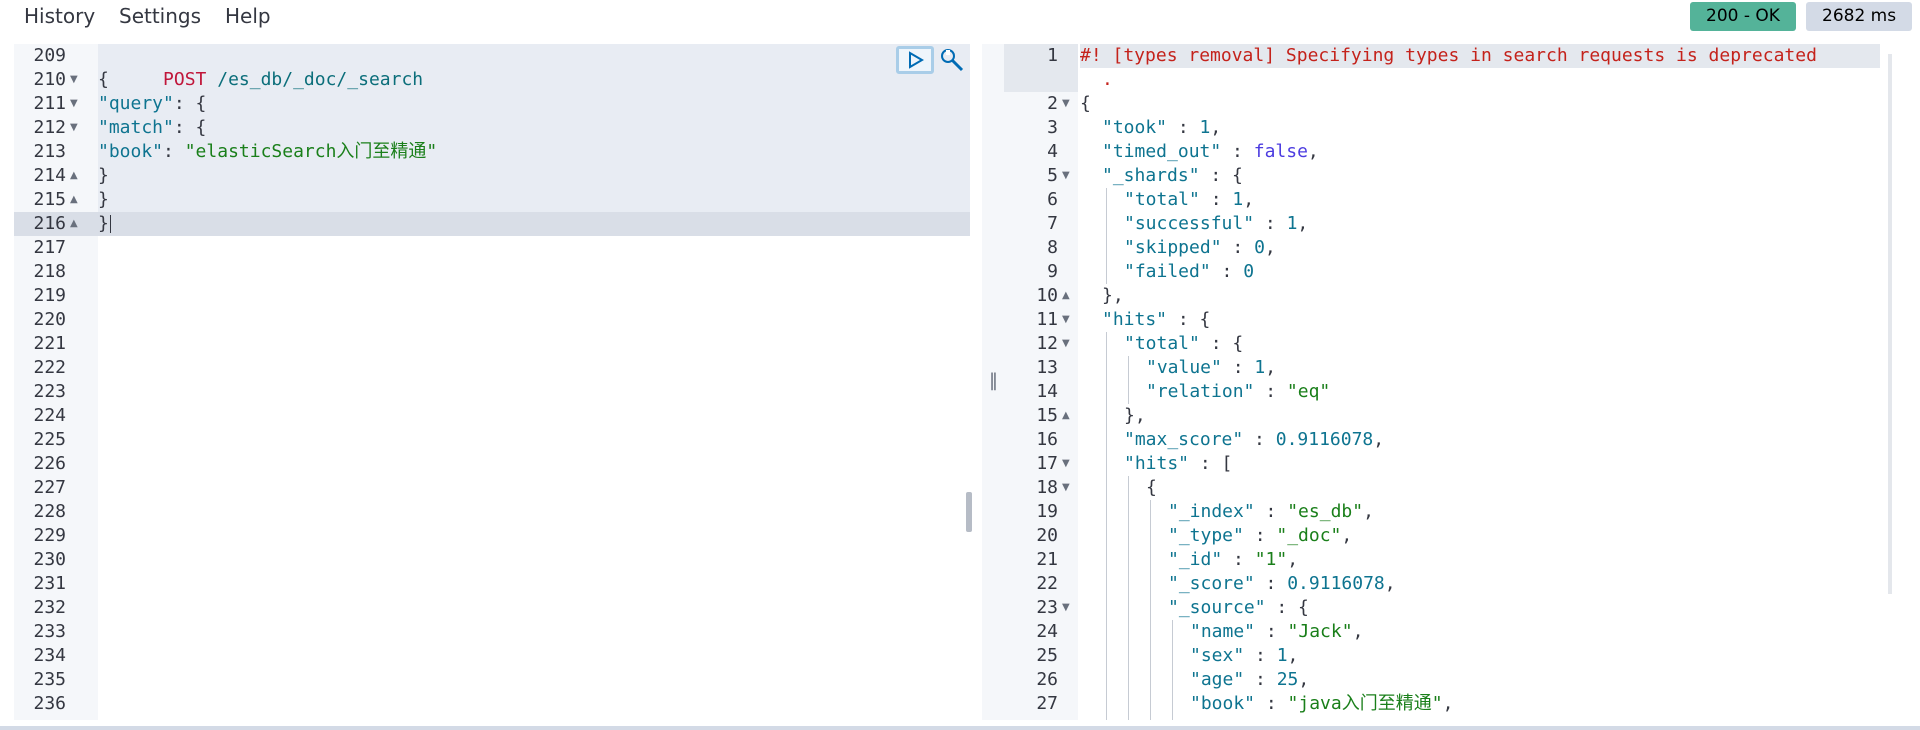  What do you see at coordinates (1195, 559) in the screenshot?
I see `json-key: "_id"` at bounding box center [1195, 559].